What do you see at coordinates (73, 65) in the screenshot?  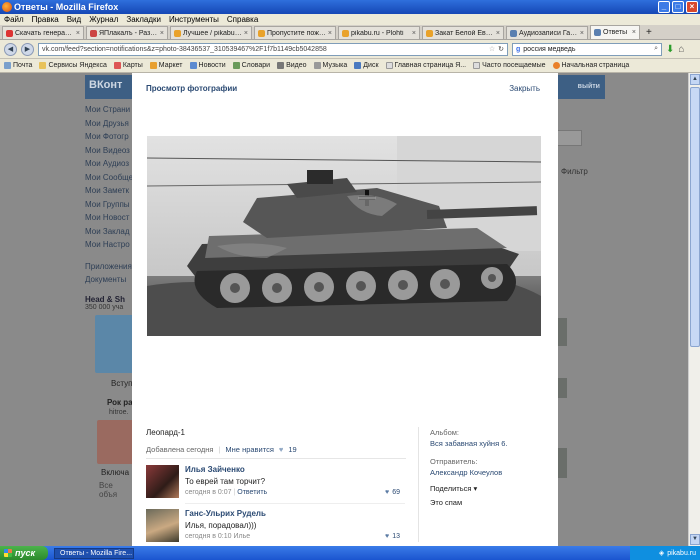 I see `bookmark-item: Сервисы Яндекса` at bounding box center [73, 65].